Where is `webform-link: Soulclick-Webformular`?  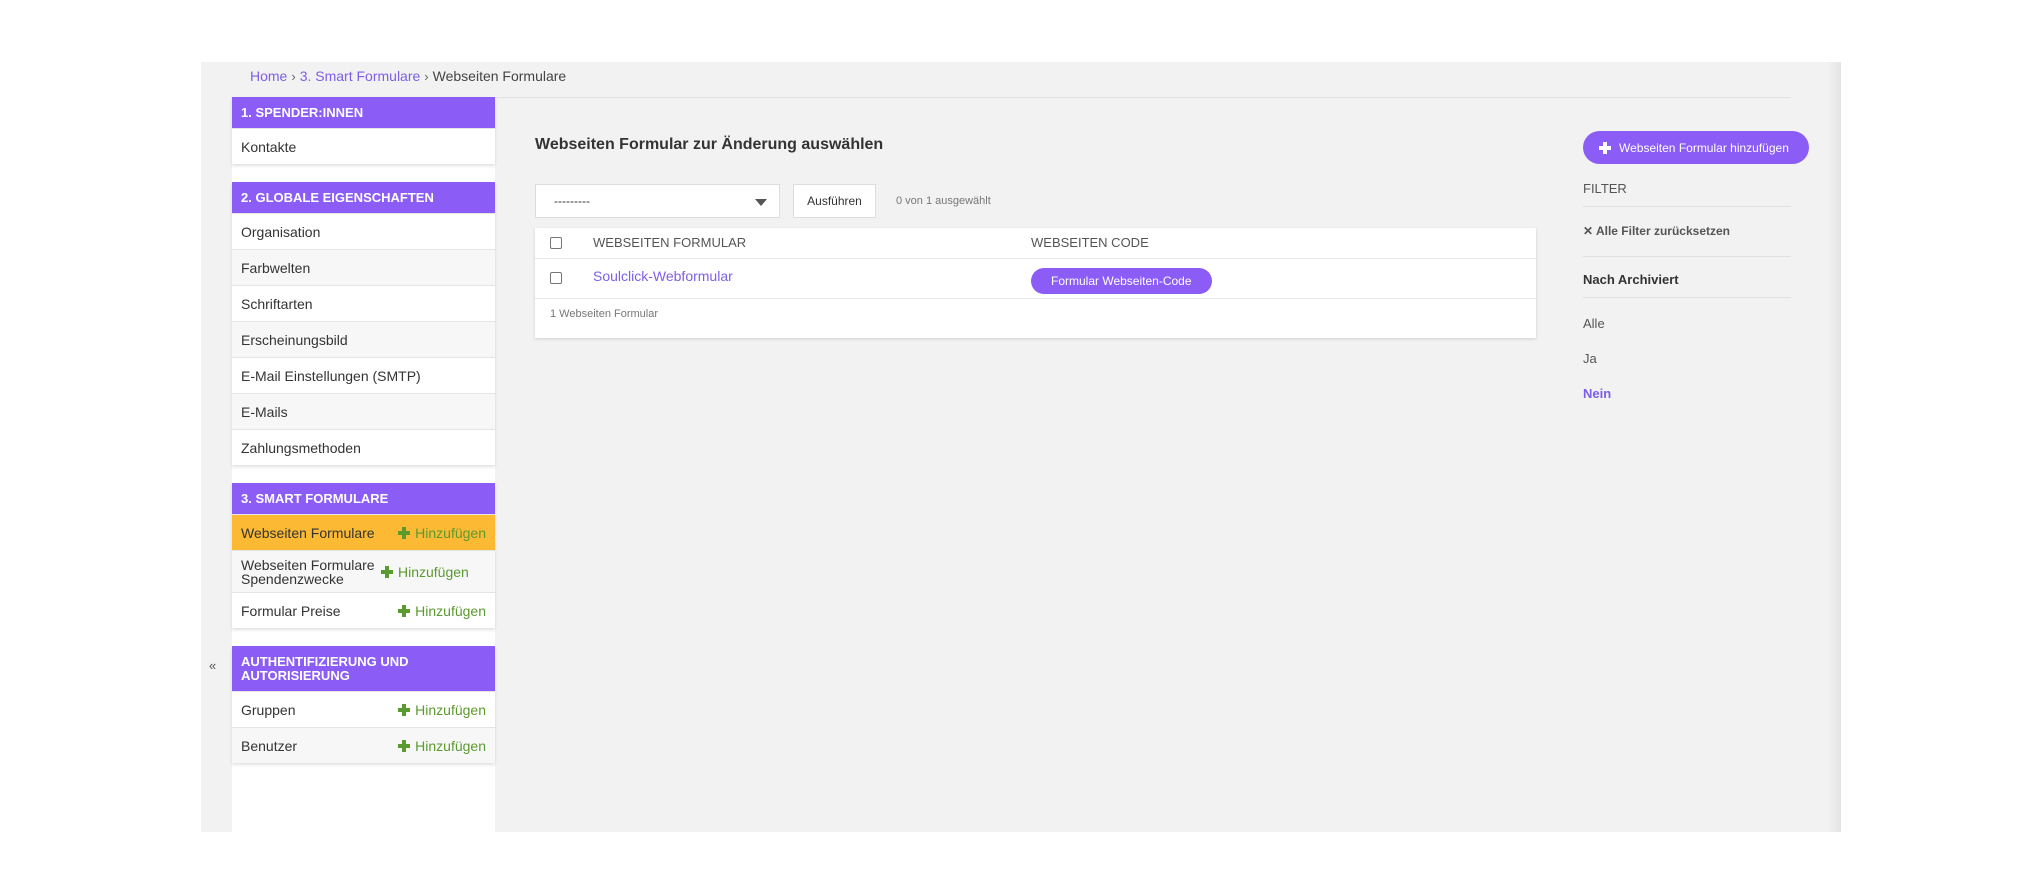
webform-link: Soulclick-Webformular is located at coordinates (663, 276).